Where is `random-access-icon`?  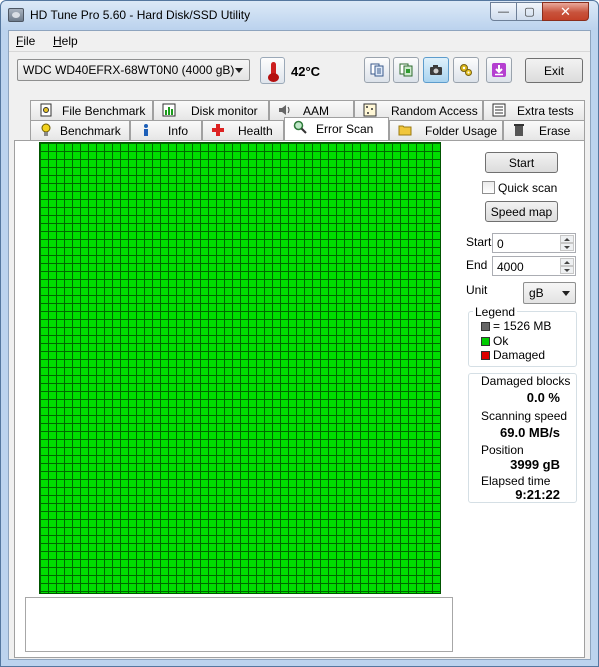
random-access-icon is located at coordinates (370, 110).